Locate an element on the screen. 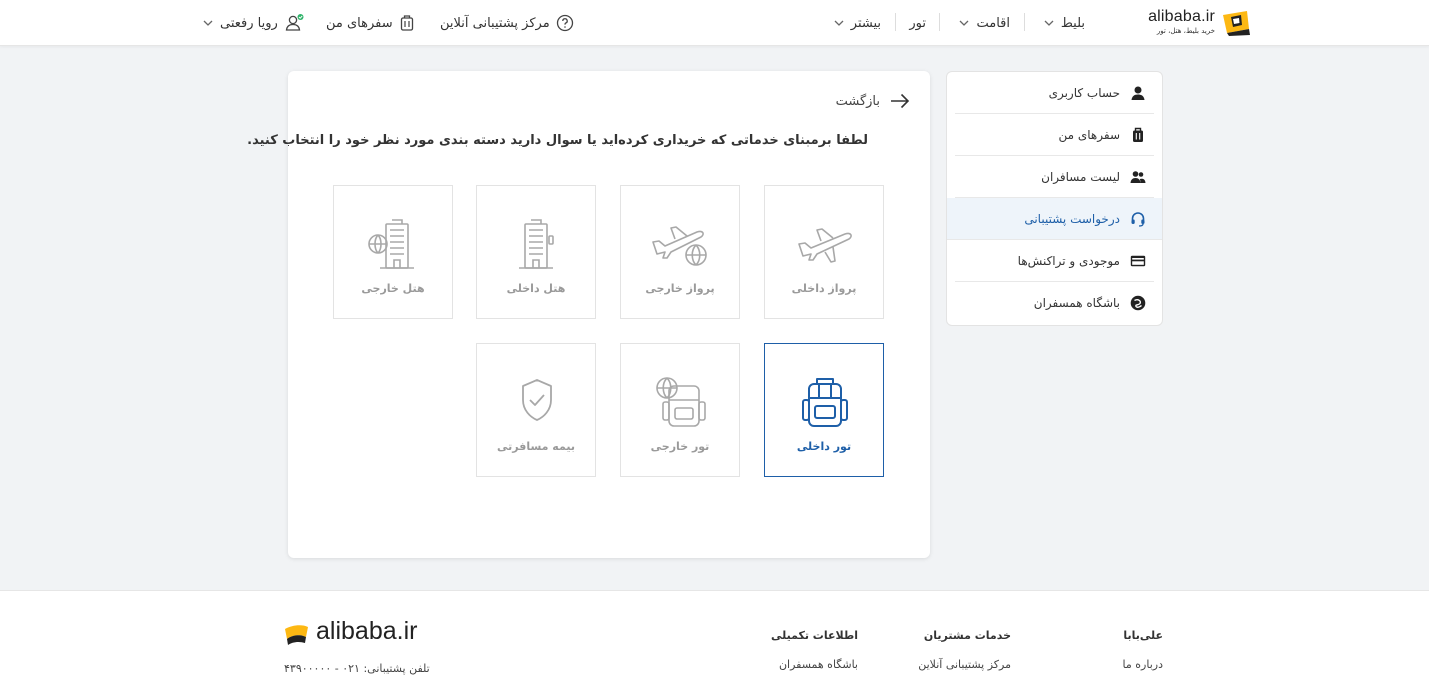  category-domestic-tour: تور داخلی is located at coordinates (824, 410).